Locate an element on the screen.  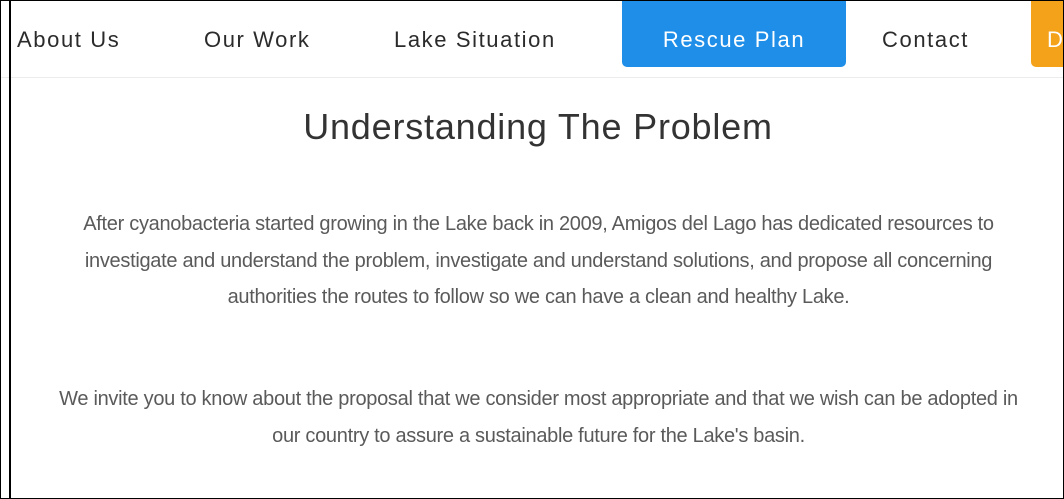
nav-item-lake-situation: Lake Situation is located at coordinates (475, 34).